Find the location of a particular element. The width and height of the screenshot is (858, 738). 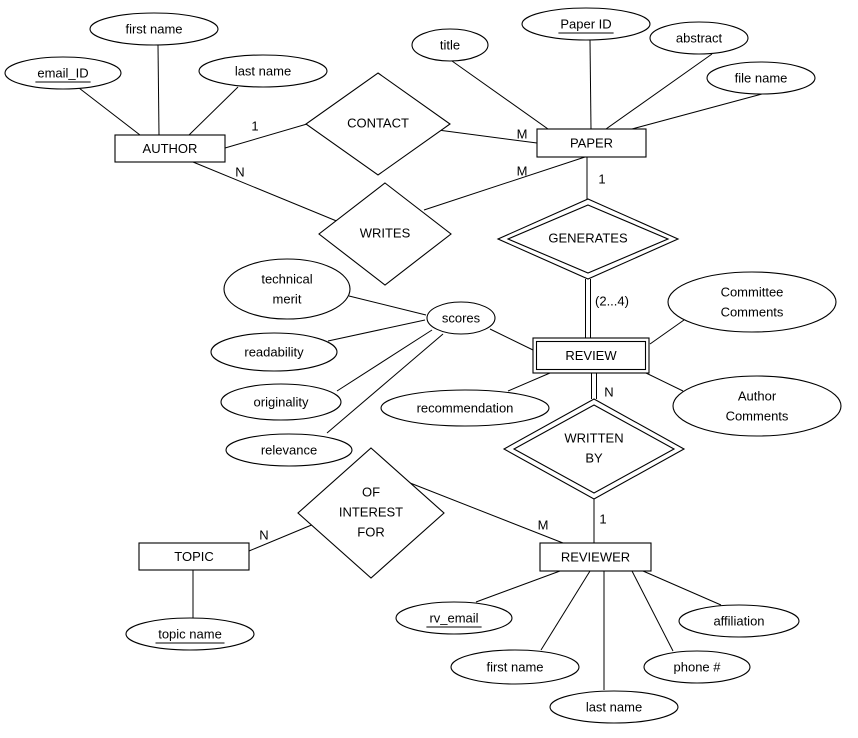

relationship-generates: GENERATES is located at coordinates (588, 239).